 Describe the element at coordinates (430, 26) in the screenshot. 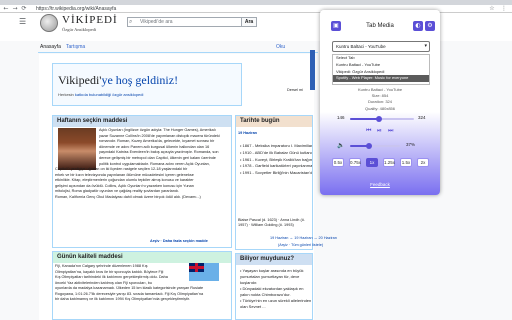

I see `settings-icon: ⚙` at that location.